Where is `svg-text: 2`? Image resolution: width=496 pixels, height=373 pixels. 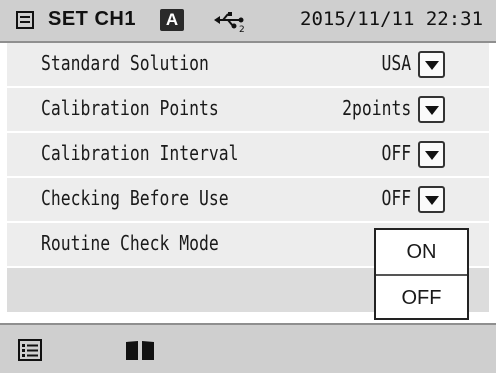 svg-text: 2 is located at coordinates (242, 28).